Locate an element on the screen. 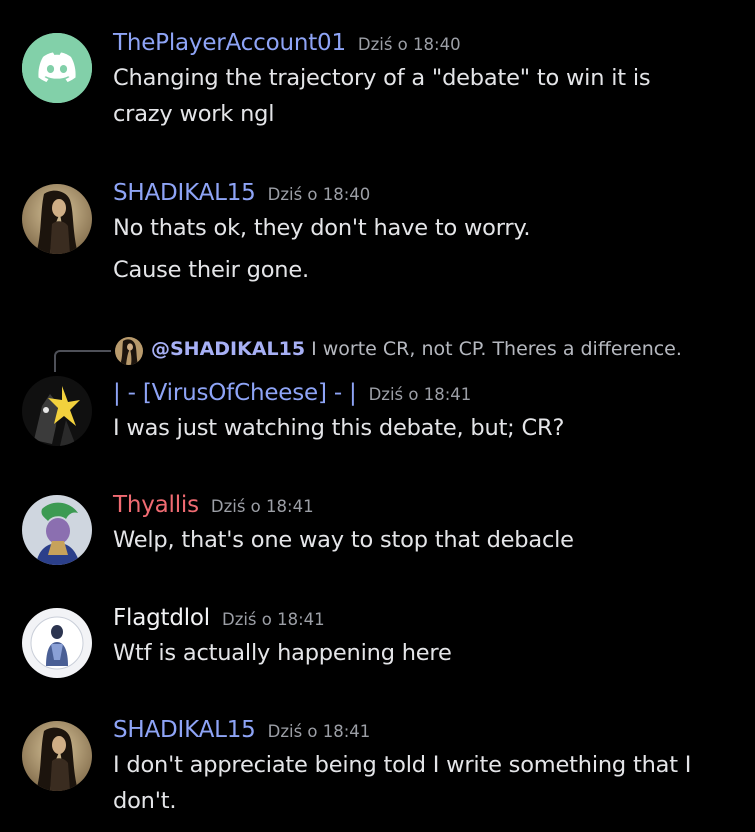  discord-icon is located at coordinates (57, 68).